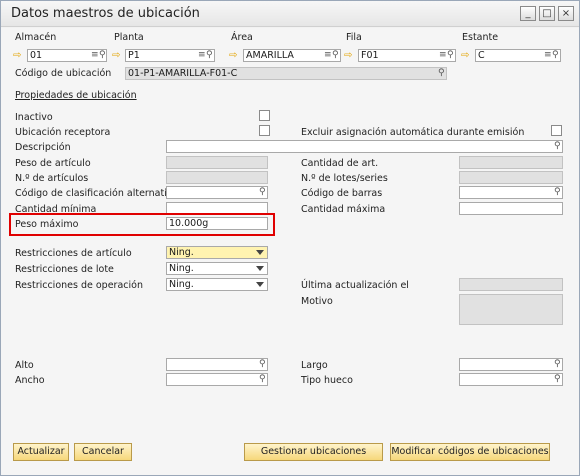  What do you see at coordinates (53, 163) in the screenshot?
I see `peso-articulo-label: Peso de artículo` at bounding box center [53, 163].